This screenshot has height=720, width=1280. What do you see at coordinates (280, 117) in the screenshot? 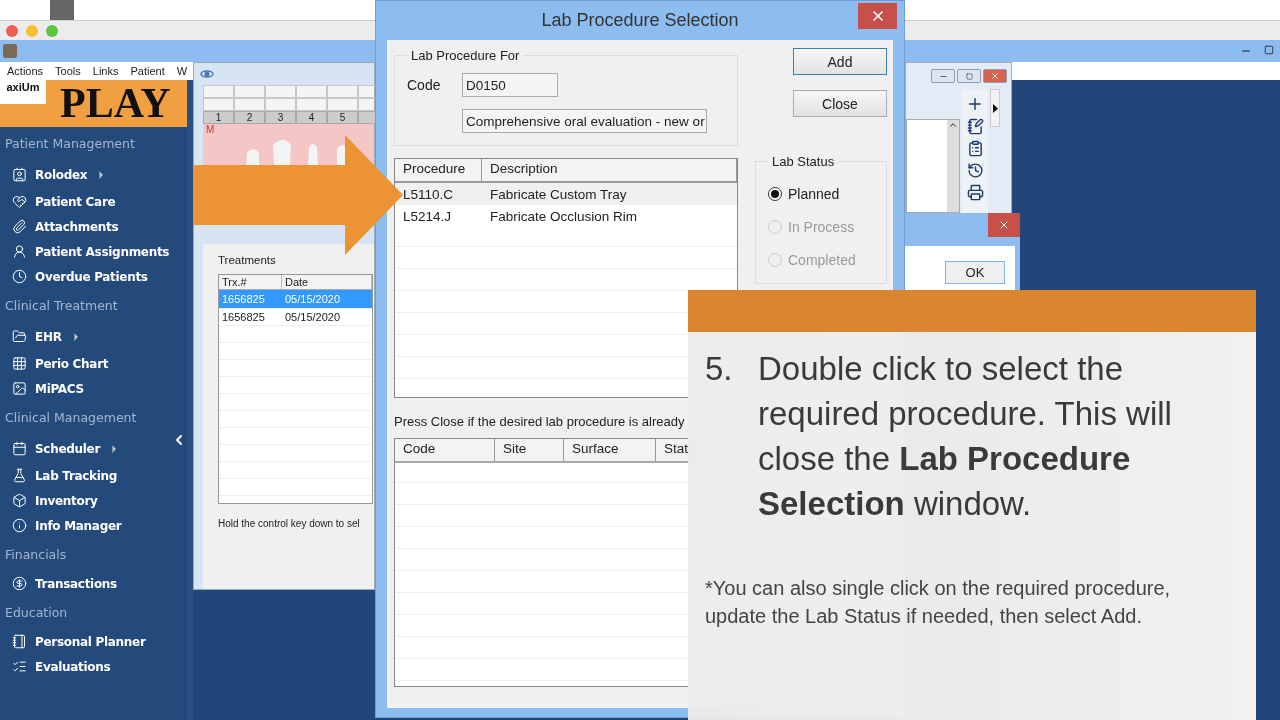
I see `tooth-number: 3` at bounding box center [280, 117].